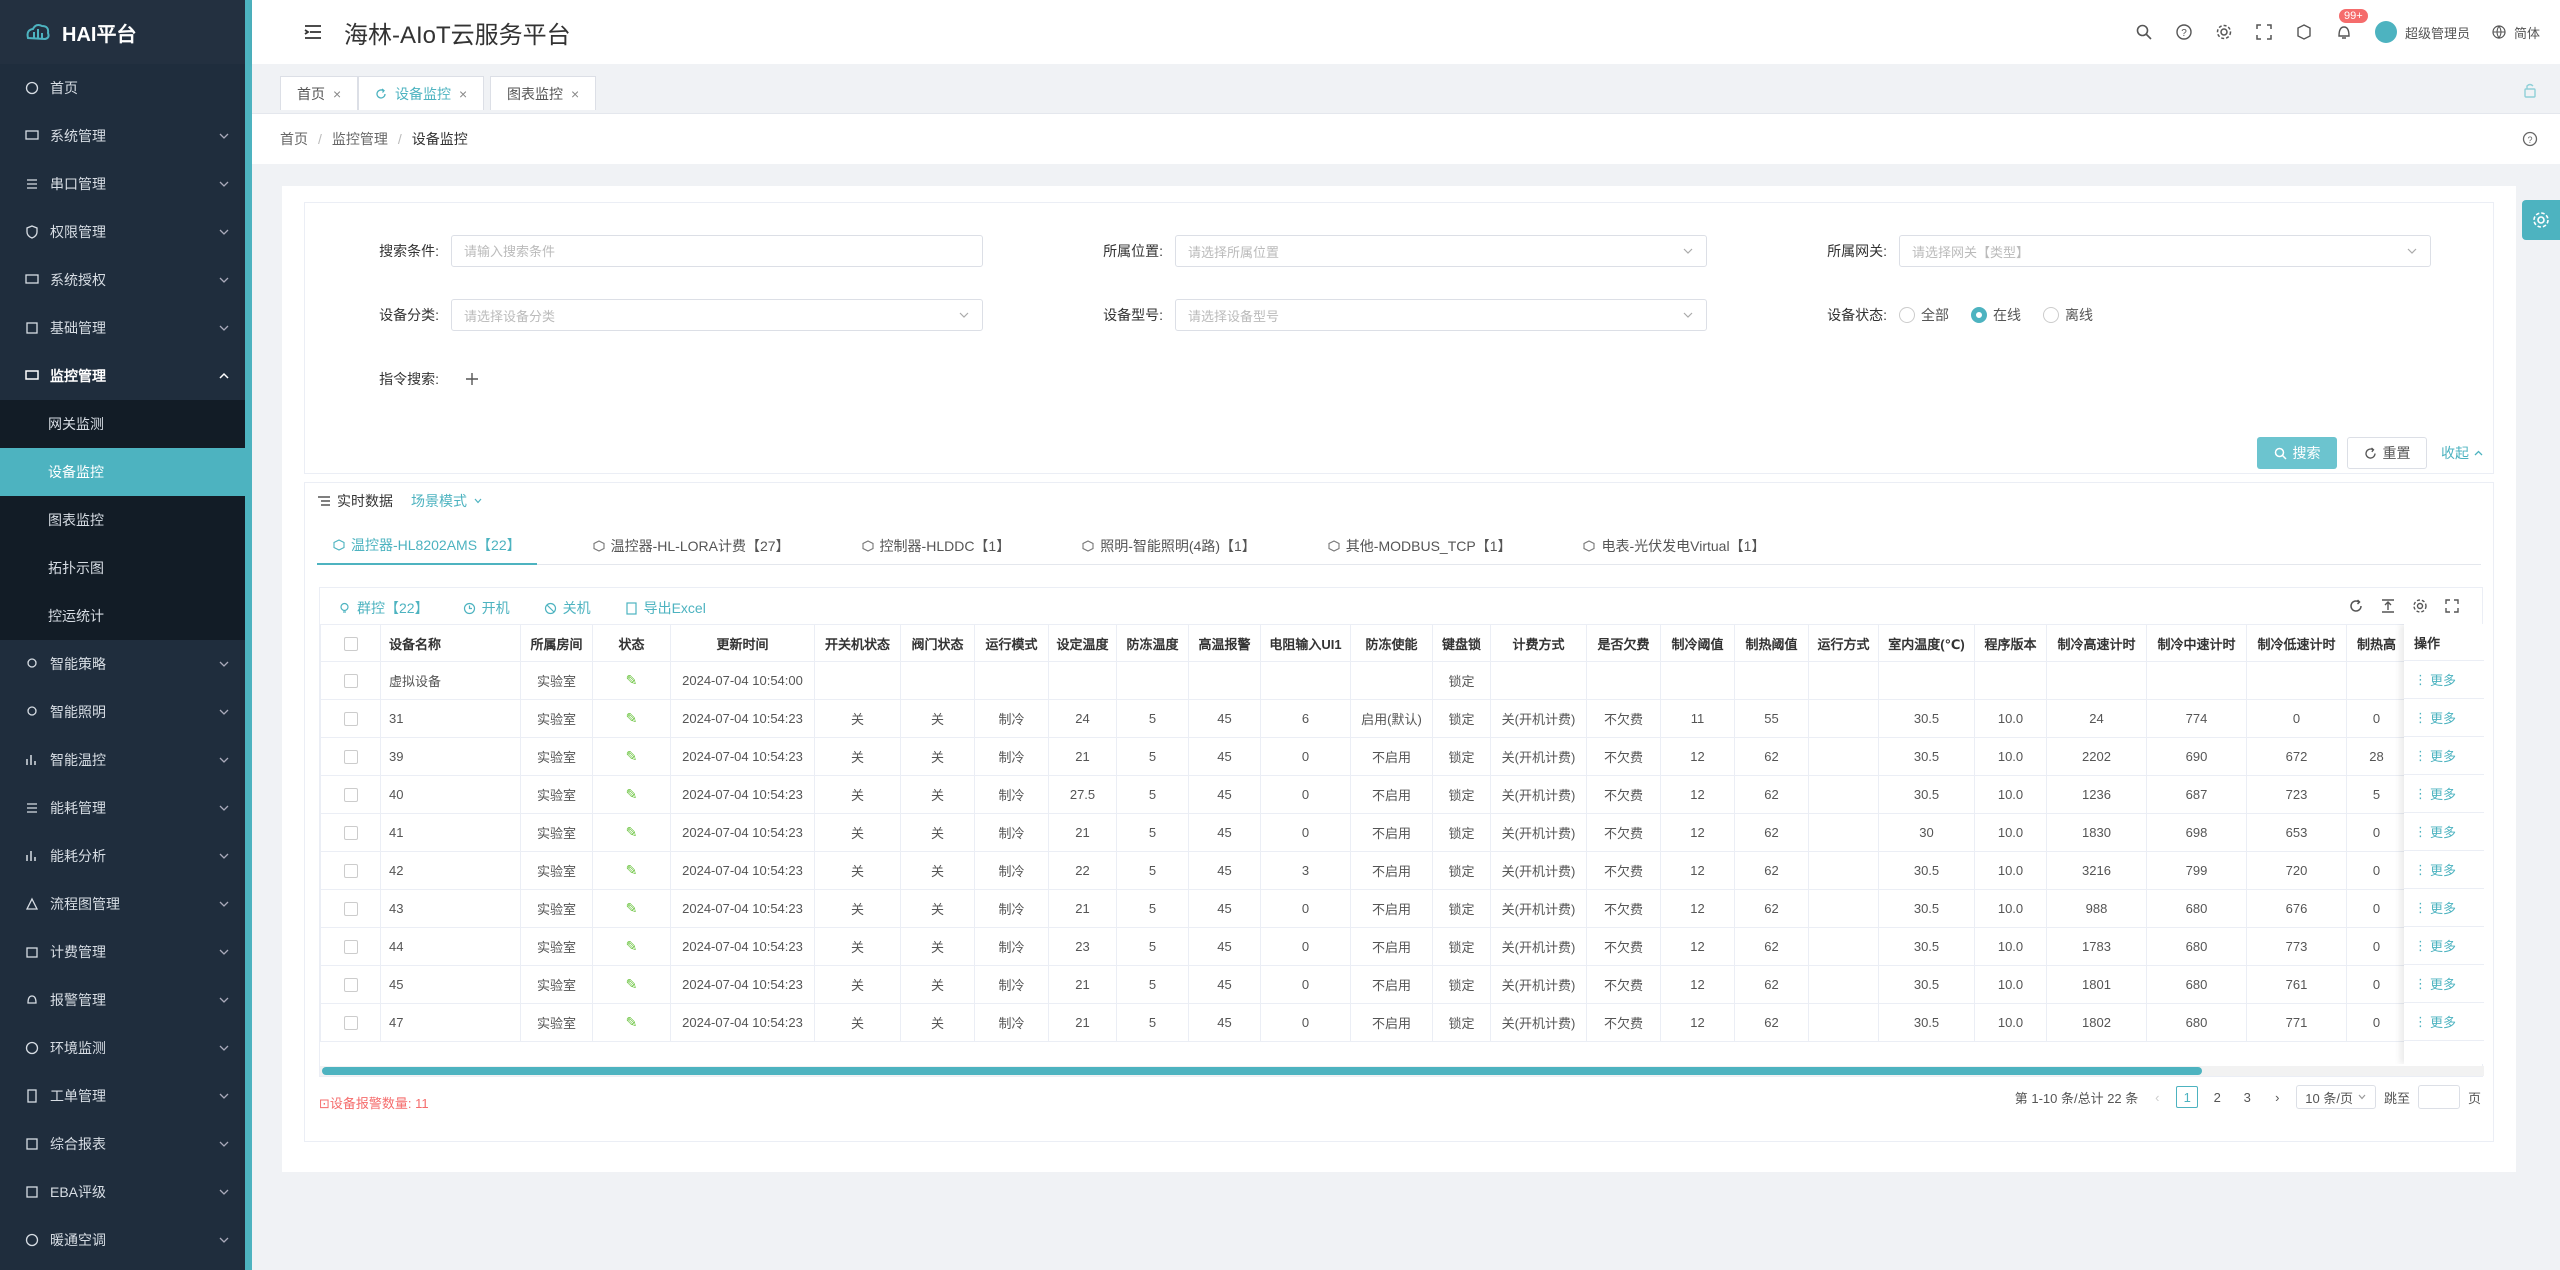 The height and width of the screenshot is (1270, 2560). What do you see at coordinates (126, 232) in the screenshot?
I see `sidebar-item-permission: 权限管理` at bounding box center [126, 232].